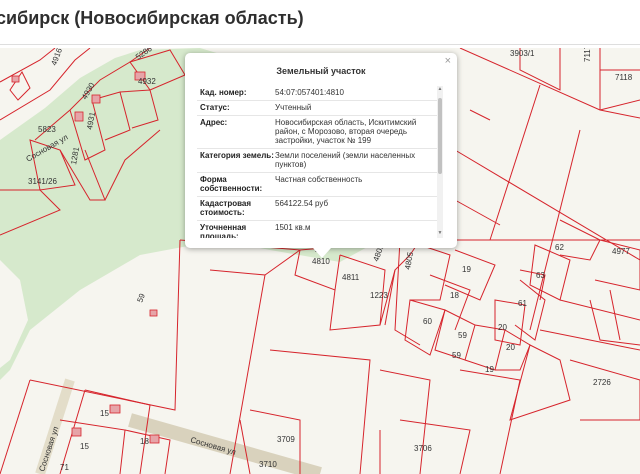 The height and width of the screenshot is (474, 640). I want to click on parcel-label: 2726, so click(602, 382).